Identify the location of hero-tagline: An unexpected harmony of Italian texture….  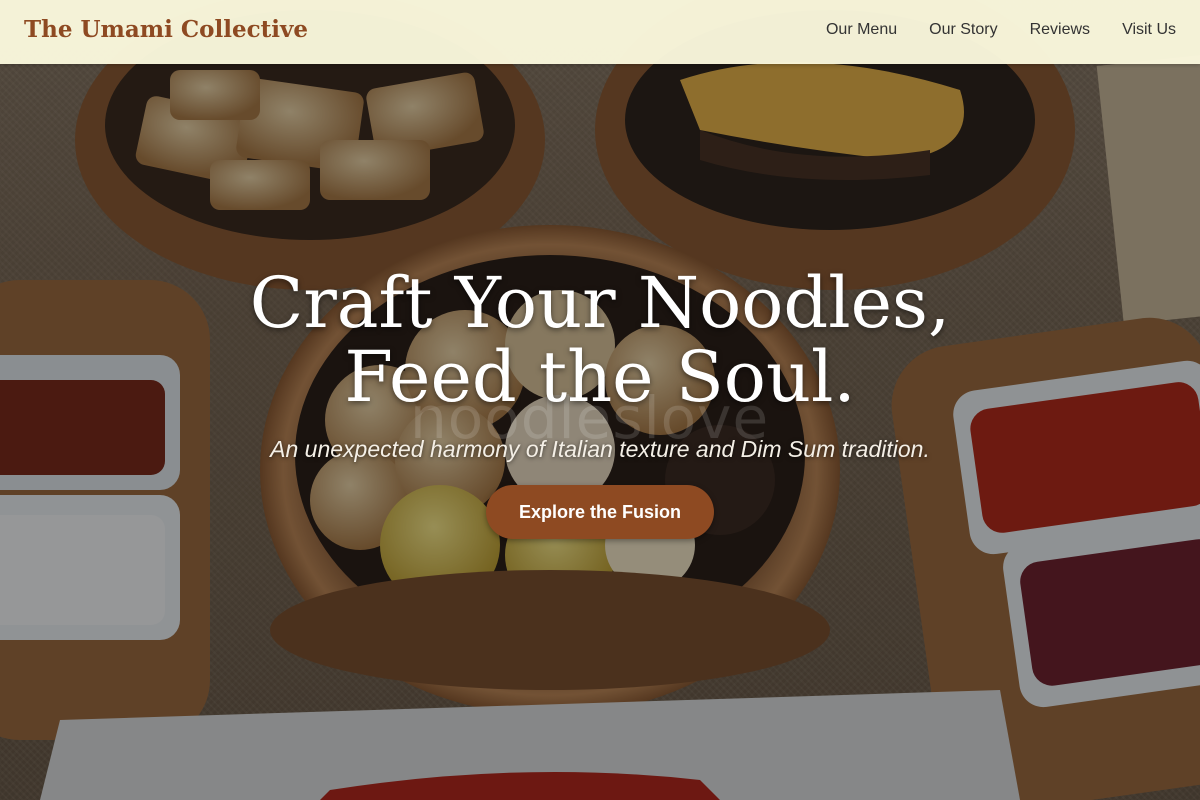
(600, 449).